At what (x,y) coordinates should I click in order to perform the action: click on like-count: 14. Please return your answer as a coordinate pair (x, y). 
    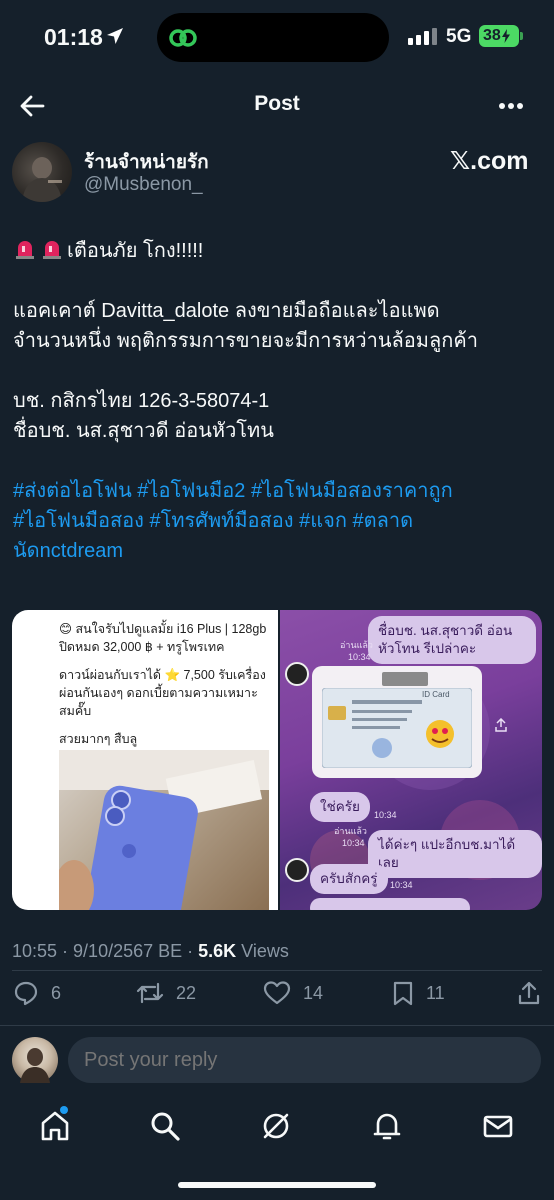
    Looking at the image, I should click on (313, 992).